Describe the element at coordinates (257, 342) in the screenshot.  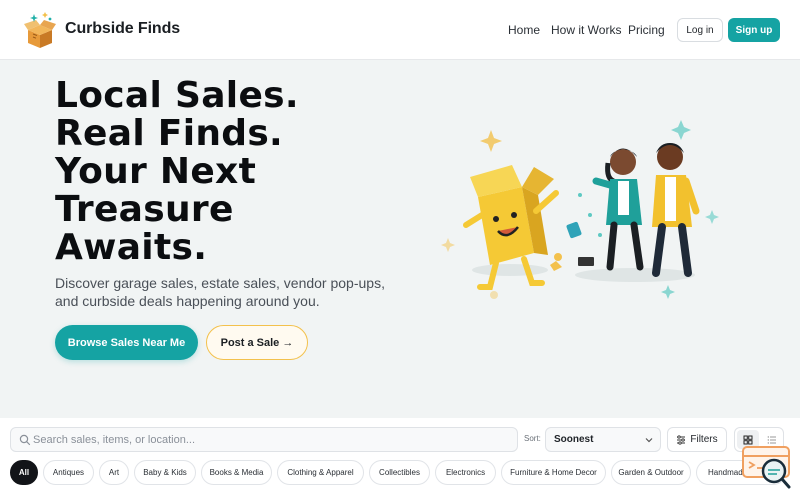
I see `post-sale-button: Post a Sale →` at that location.